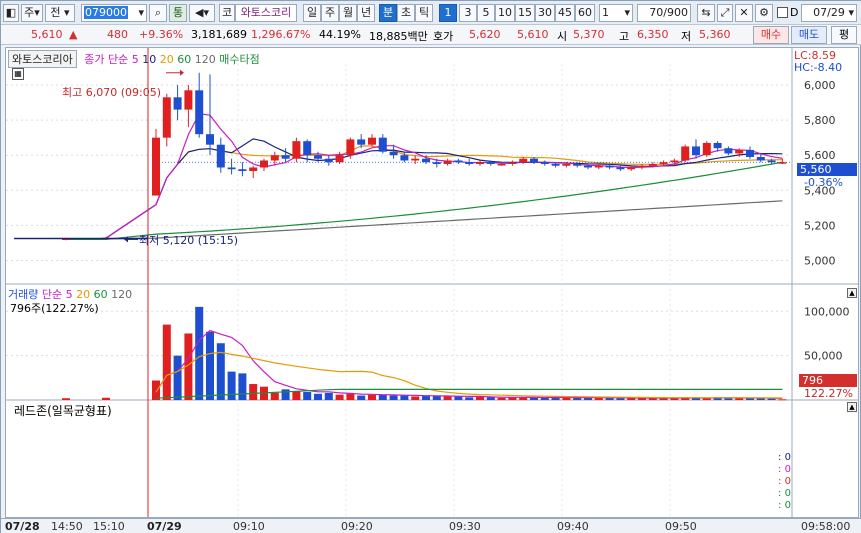 The height and width of the screenshot is (533, 861). What do you see at coordinates (312, 13) in the screenshot?
I see `period-day: 일` at bounding box center [312, 13].